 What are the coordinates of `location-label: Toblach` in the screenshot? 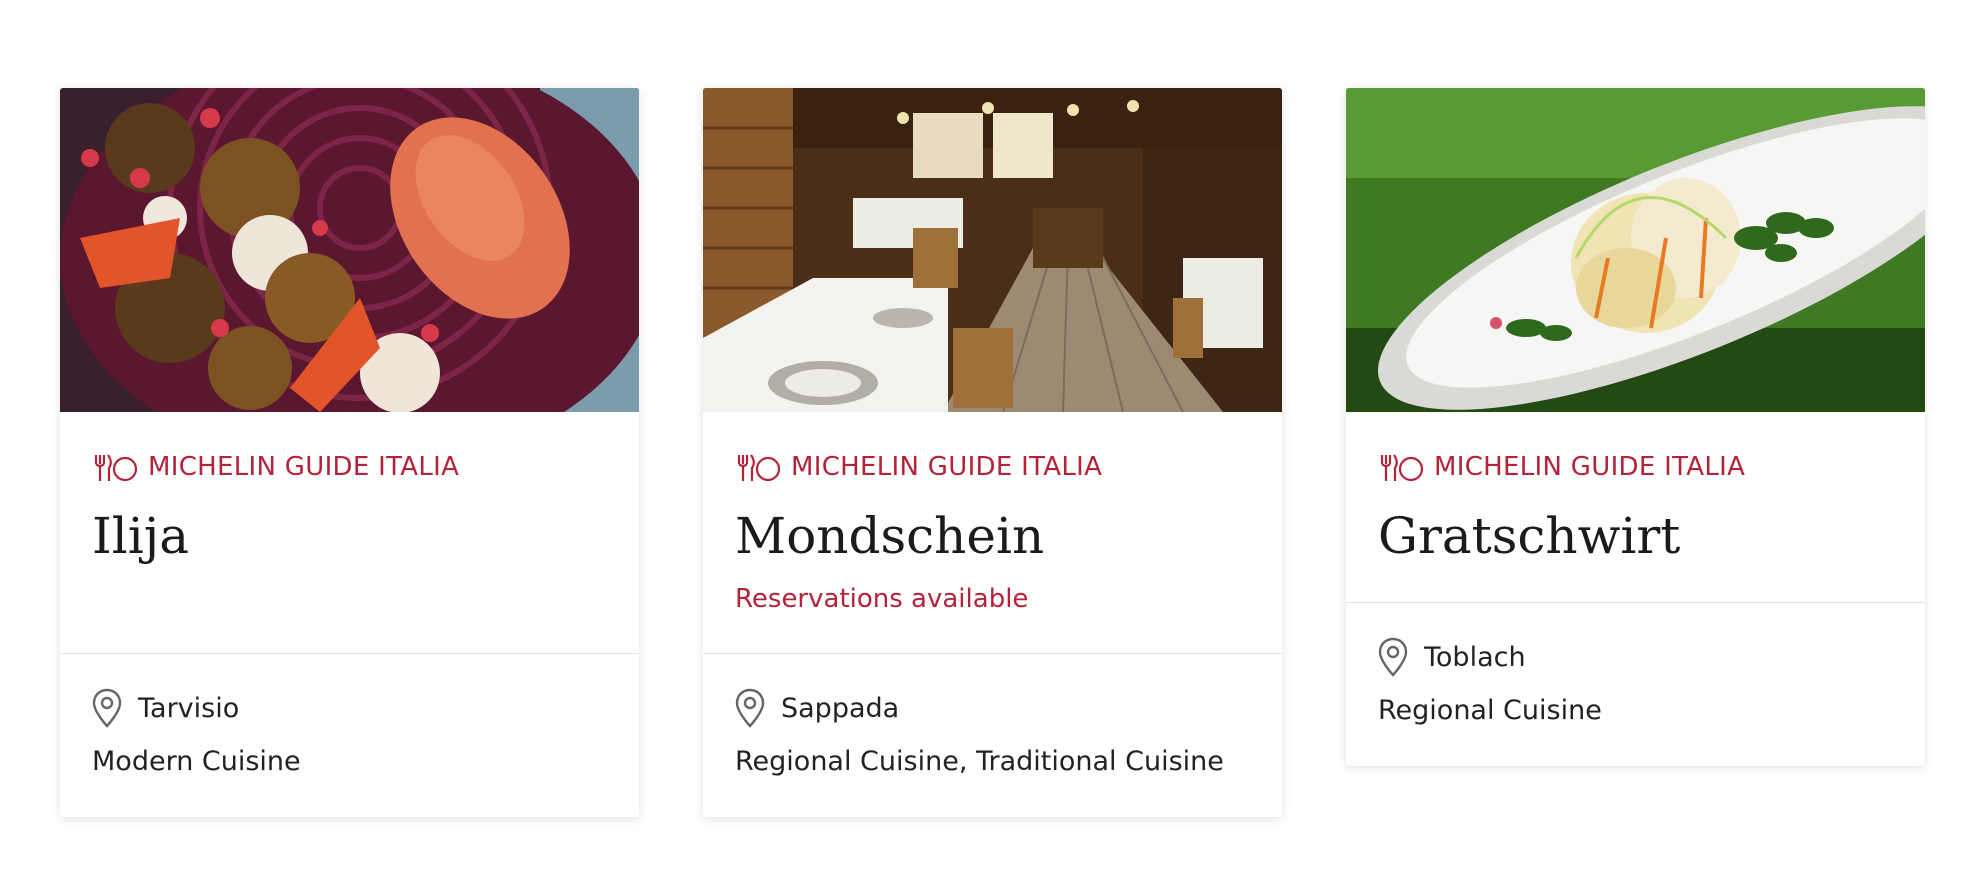 It's located at (1475, 657).